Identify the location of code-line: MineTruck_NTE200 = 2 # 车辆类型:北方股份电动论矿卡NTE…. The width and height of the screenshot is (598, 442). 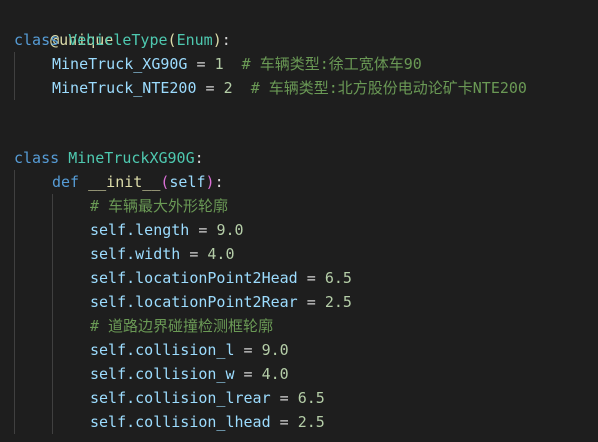
(289, 88).